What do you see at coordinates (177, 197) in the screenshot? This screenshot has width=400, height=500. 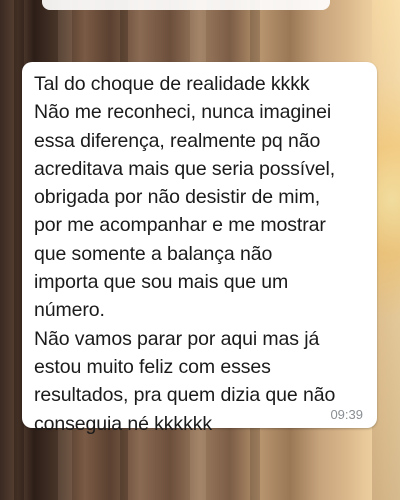 I see `message-line: obrigada por não desistir de mim,` at bounding box center [177, 197].